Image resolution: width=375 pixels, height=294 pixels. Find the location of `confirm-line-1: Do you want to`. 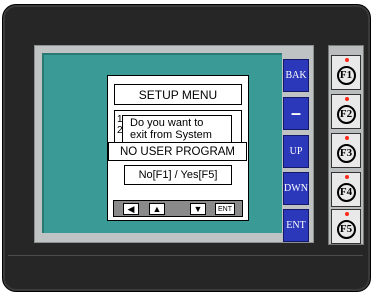

confirm-line-1: Do you want to is located at coordinates (167, 123).